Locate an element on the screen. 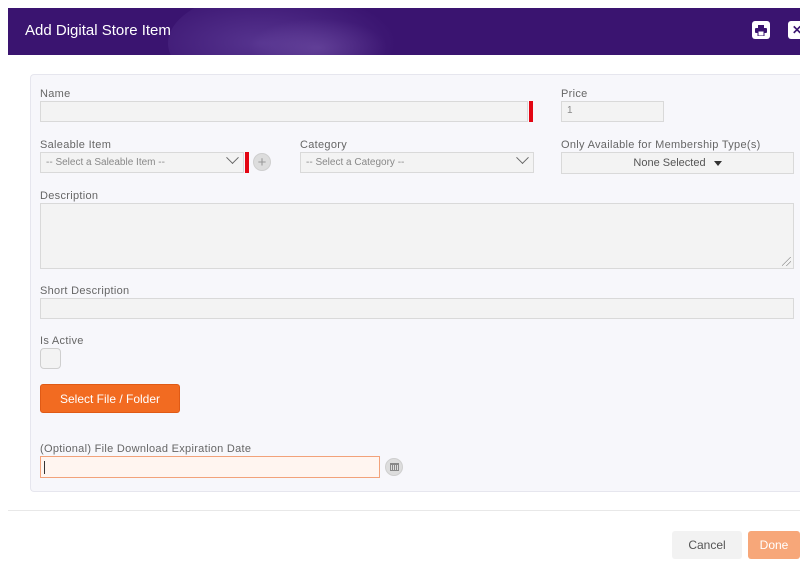  done-button: Done is located at coordinates (774, 545).